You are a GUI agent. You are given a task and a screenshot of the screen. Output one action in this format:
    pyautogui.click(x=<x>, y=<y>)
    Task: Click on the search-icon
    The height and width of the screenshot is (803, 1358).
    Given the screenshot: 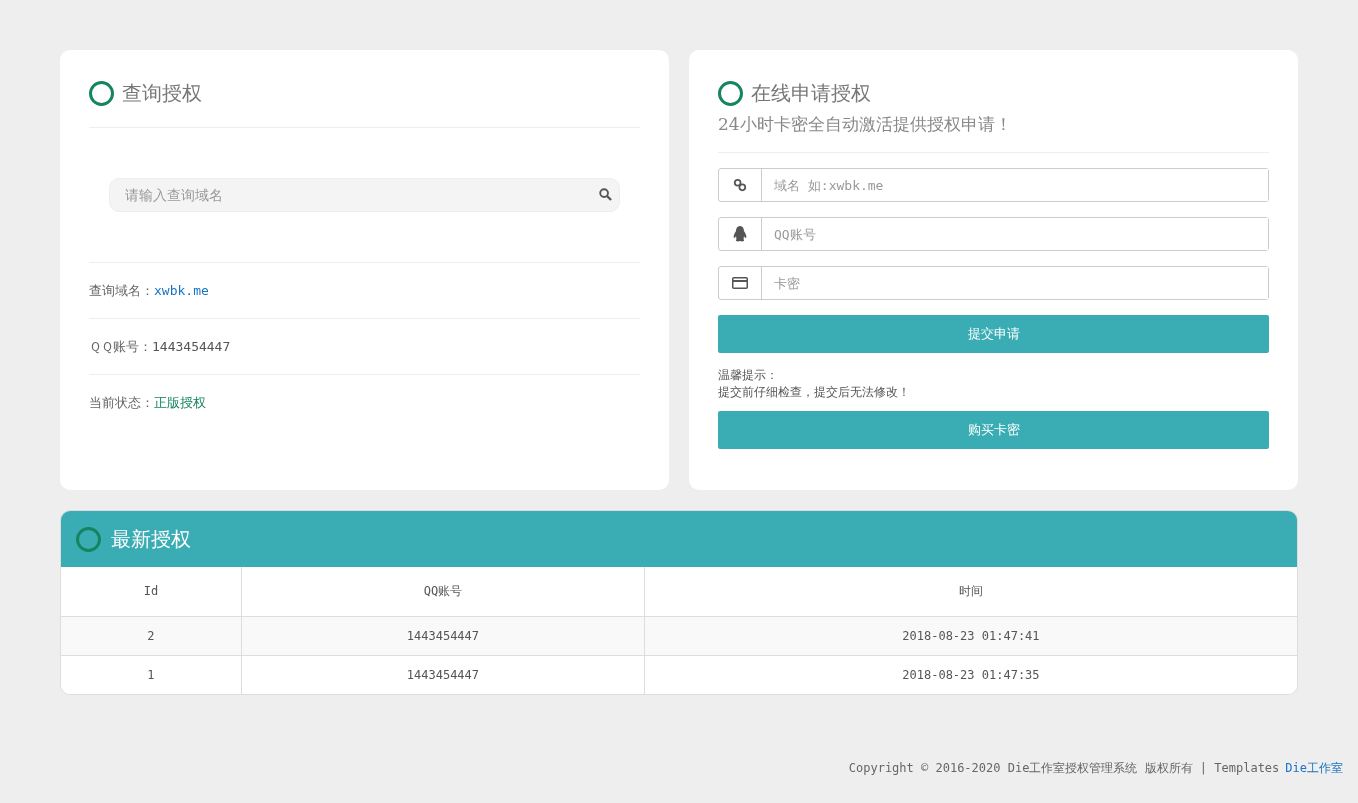 What is the action you would take?
    pyautogui.click(x=605, y=194)
    